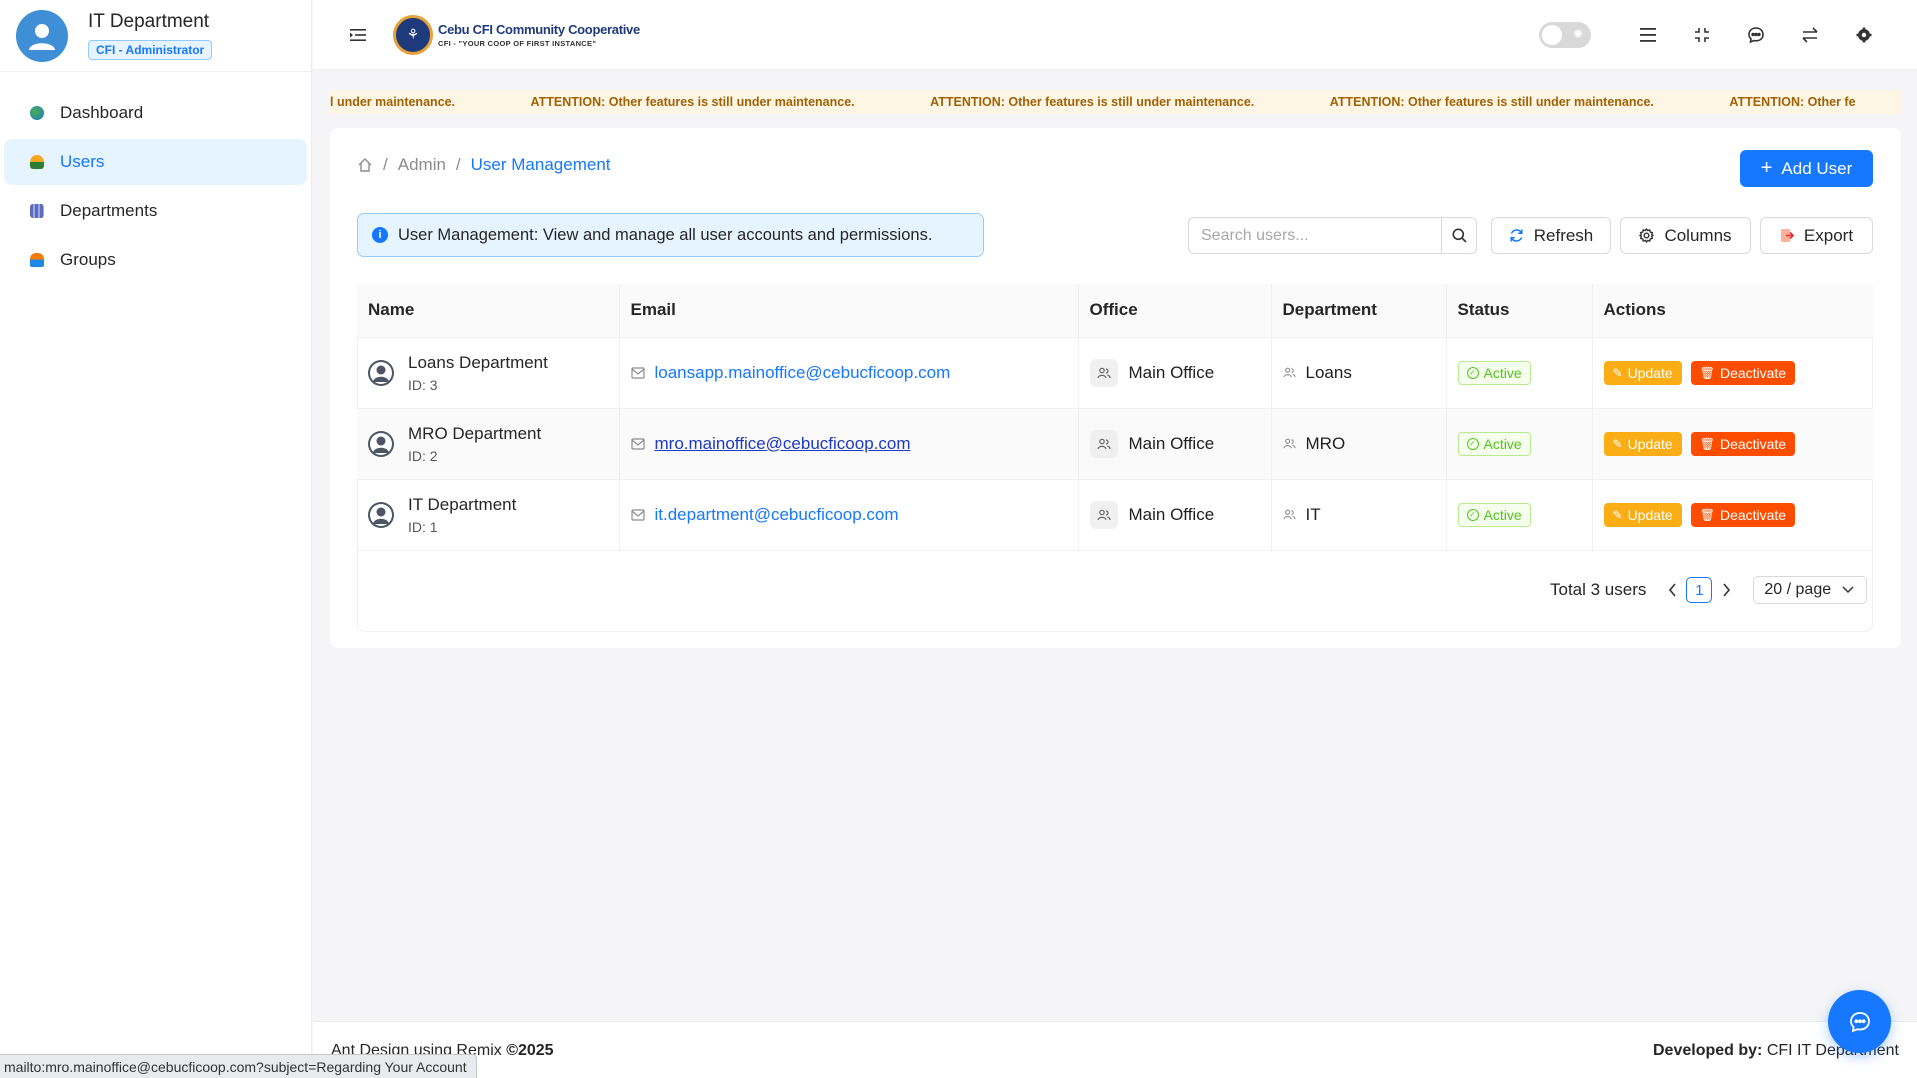  What do you see at coordinates (155, 186) in the screenshot?
I see `sidebar-nav: Dashboard Users Departments Groups` at bounding box center [155, 186].